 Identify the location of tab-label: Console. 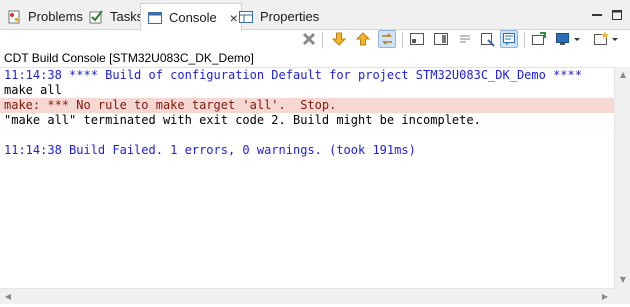
(193, 17).